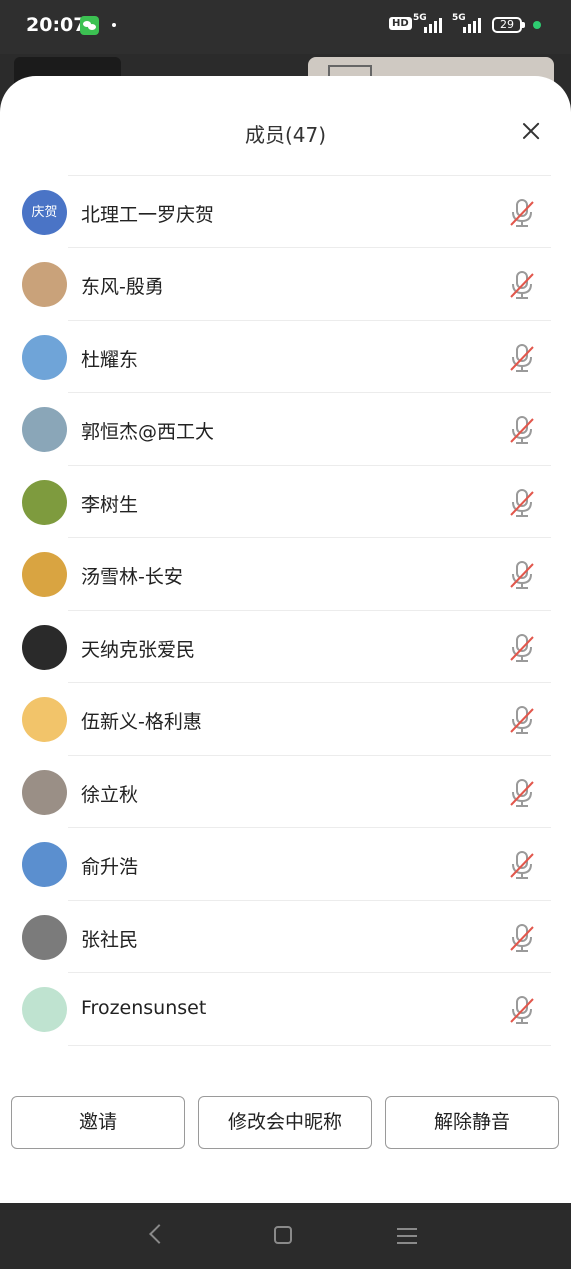 The height and width of the screenshot is (1269, 571). I want to click on wechat-icon, so click(89, 25).